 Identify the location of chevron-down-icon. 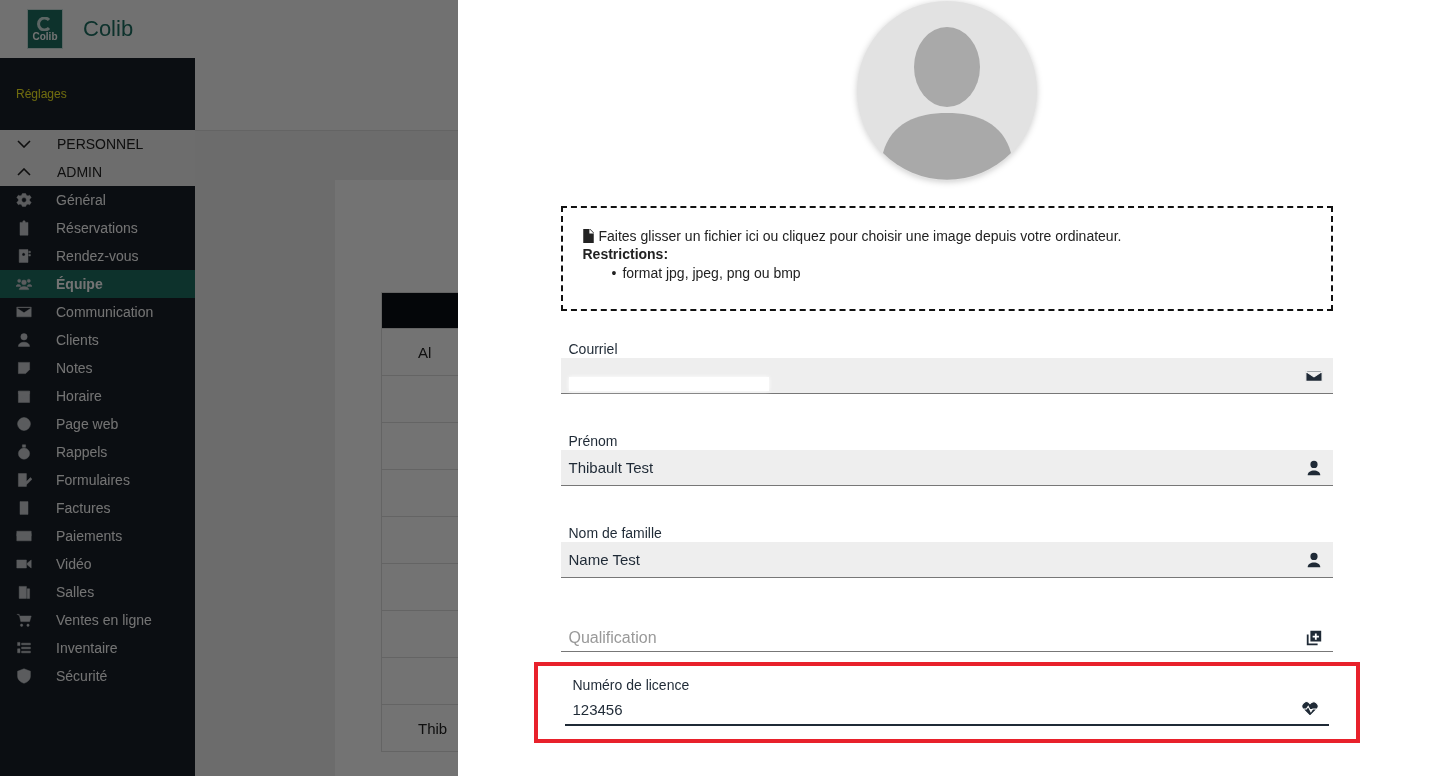
(24, 144).